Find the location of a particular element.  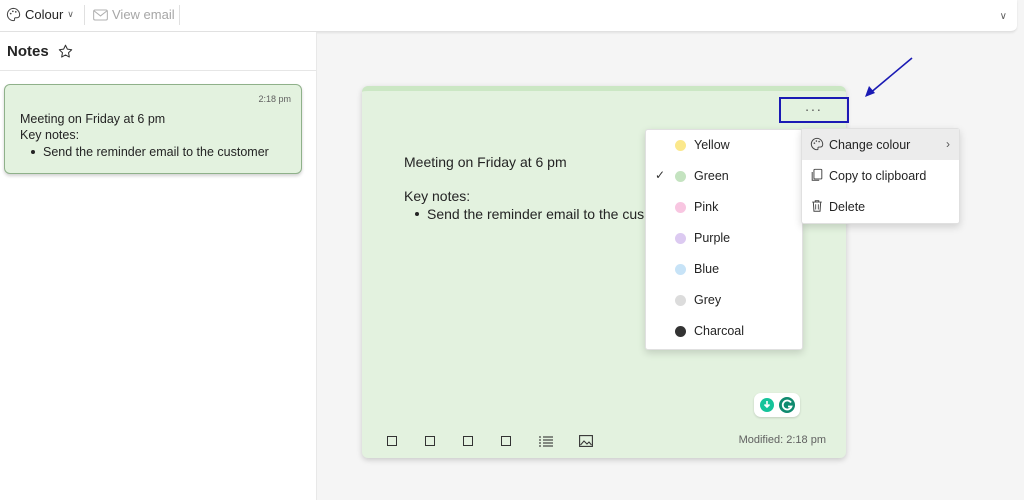

checkmark-icon: ✓ is located at coordinates (660, 175).